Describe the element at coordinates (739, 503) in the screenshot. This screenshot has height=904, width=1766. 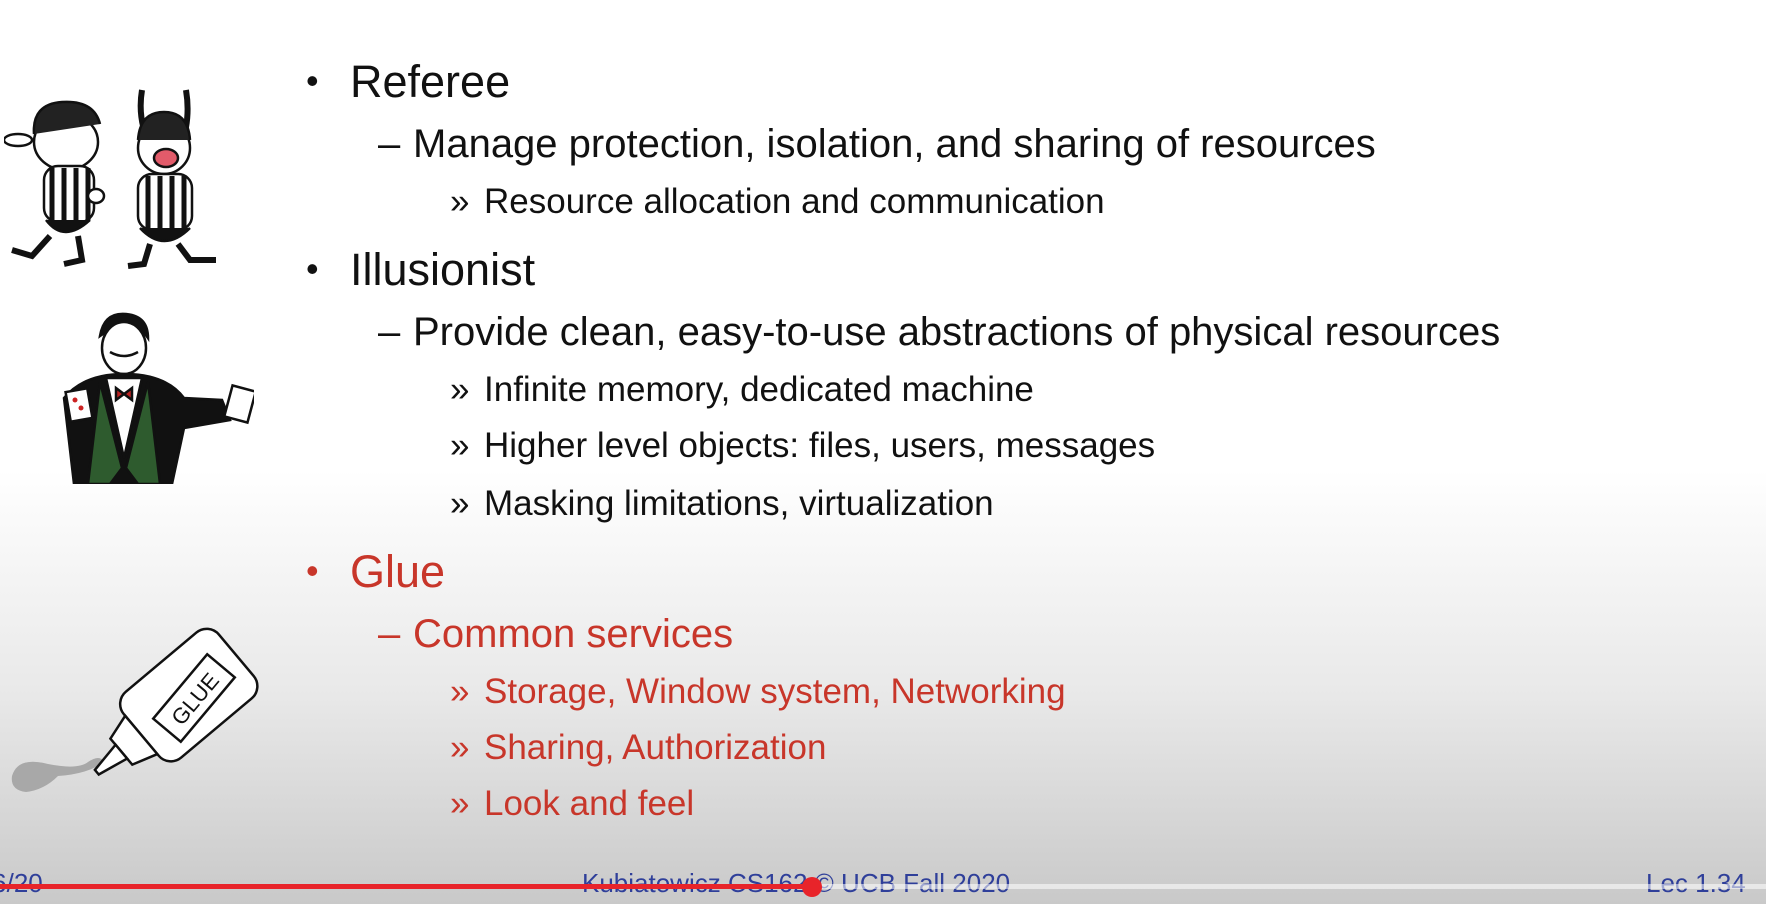
I see `bullet-text: Masking limitations, virtualization` at that location.